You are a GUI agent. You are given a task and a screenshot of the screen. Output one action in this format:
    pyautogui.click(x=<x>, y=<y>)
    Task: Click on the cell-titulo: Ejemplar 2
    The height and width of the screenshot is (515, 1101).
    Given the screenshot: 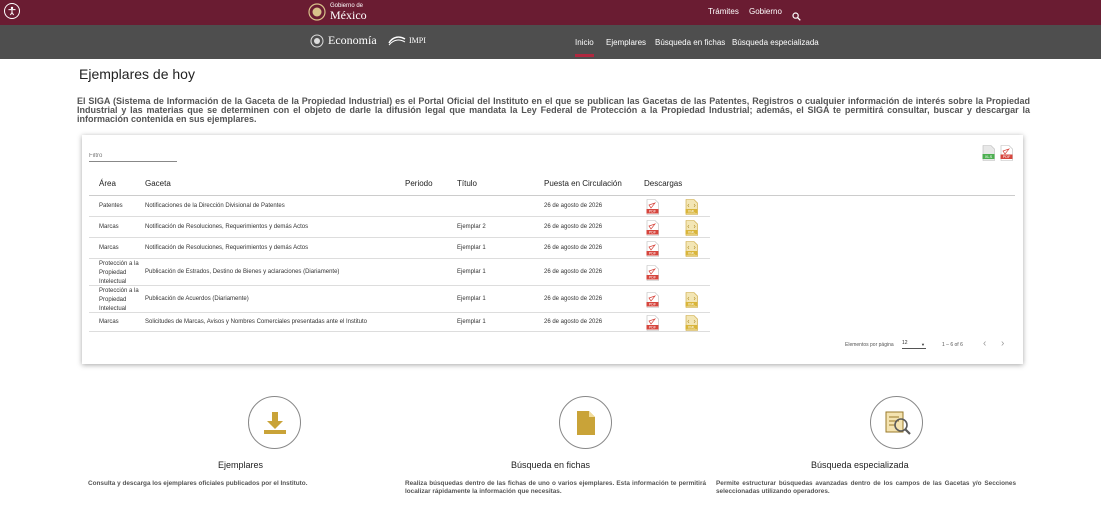 What is the action you would take?
    pyautogui.click(x=471, y=227)
    